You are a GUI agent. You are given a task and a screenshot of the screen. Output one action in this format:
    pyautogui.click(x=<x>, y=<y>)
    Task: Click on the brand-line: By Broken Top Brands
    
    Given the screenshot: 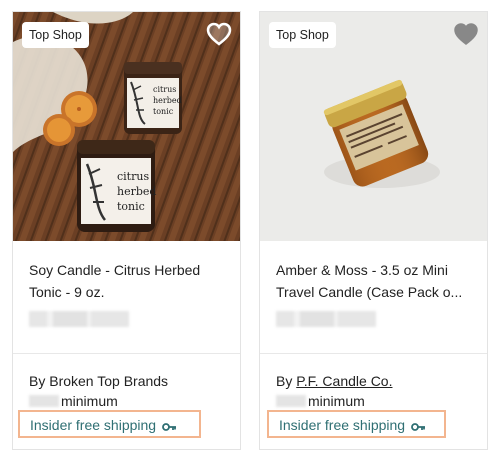 What is the action you would take?
    pyautogui.click(x=98, y=381)
    